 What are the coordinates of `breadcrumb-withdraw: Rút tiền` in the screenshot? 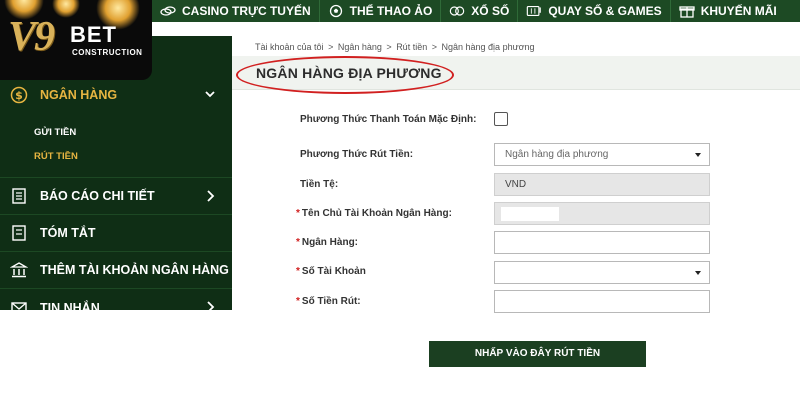 It's located at (411, 47).